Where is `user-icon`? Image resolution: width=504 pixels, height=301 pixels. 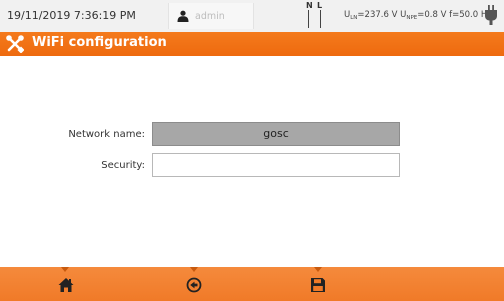 user-icon is located at coordinates (183, 16).